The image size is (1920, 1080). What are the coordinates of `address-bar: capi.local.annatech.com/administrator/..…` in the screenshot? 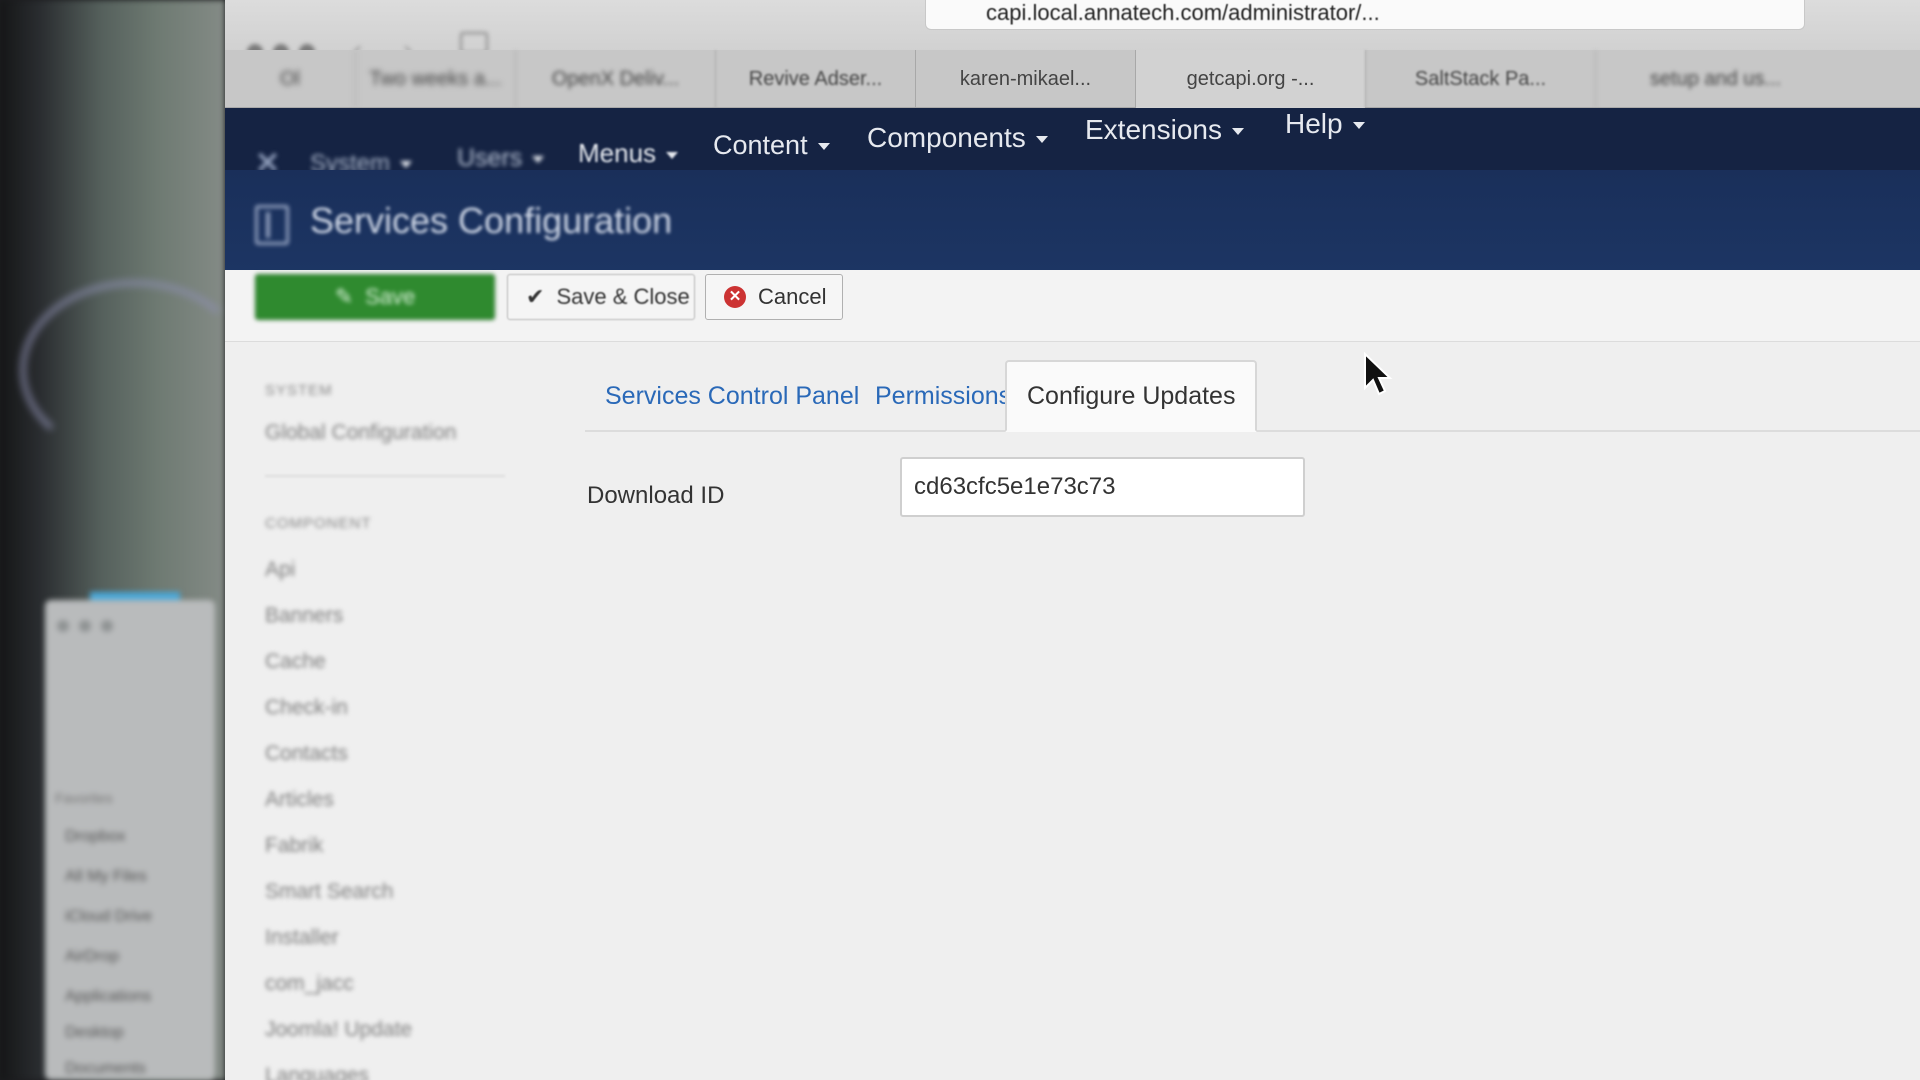 It's located at (1365, 15).